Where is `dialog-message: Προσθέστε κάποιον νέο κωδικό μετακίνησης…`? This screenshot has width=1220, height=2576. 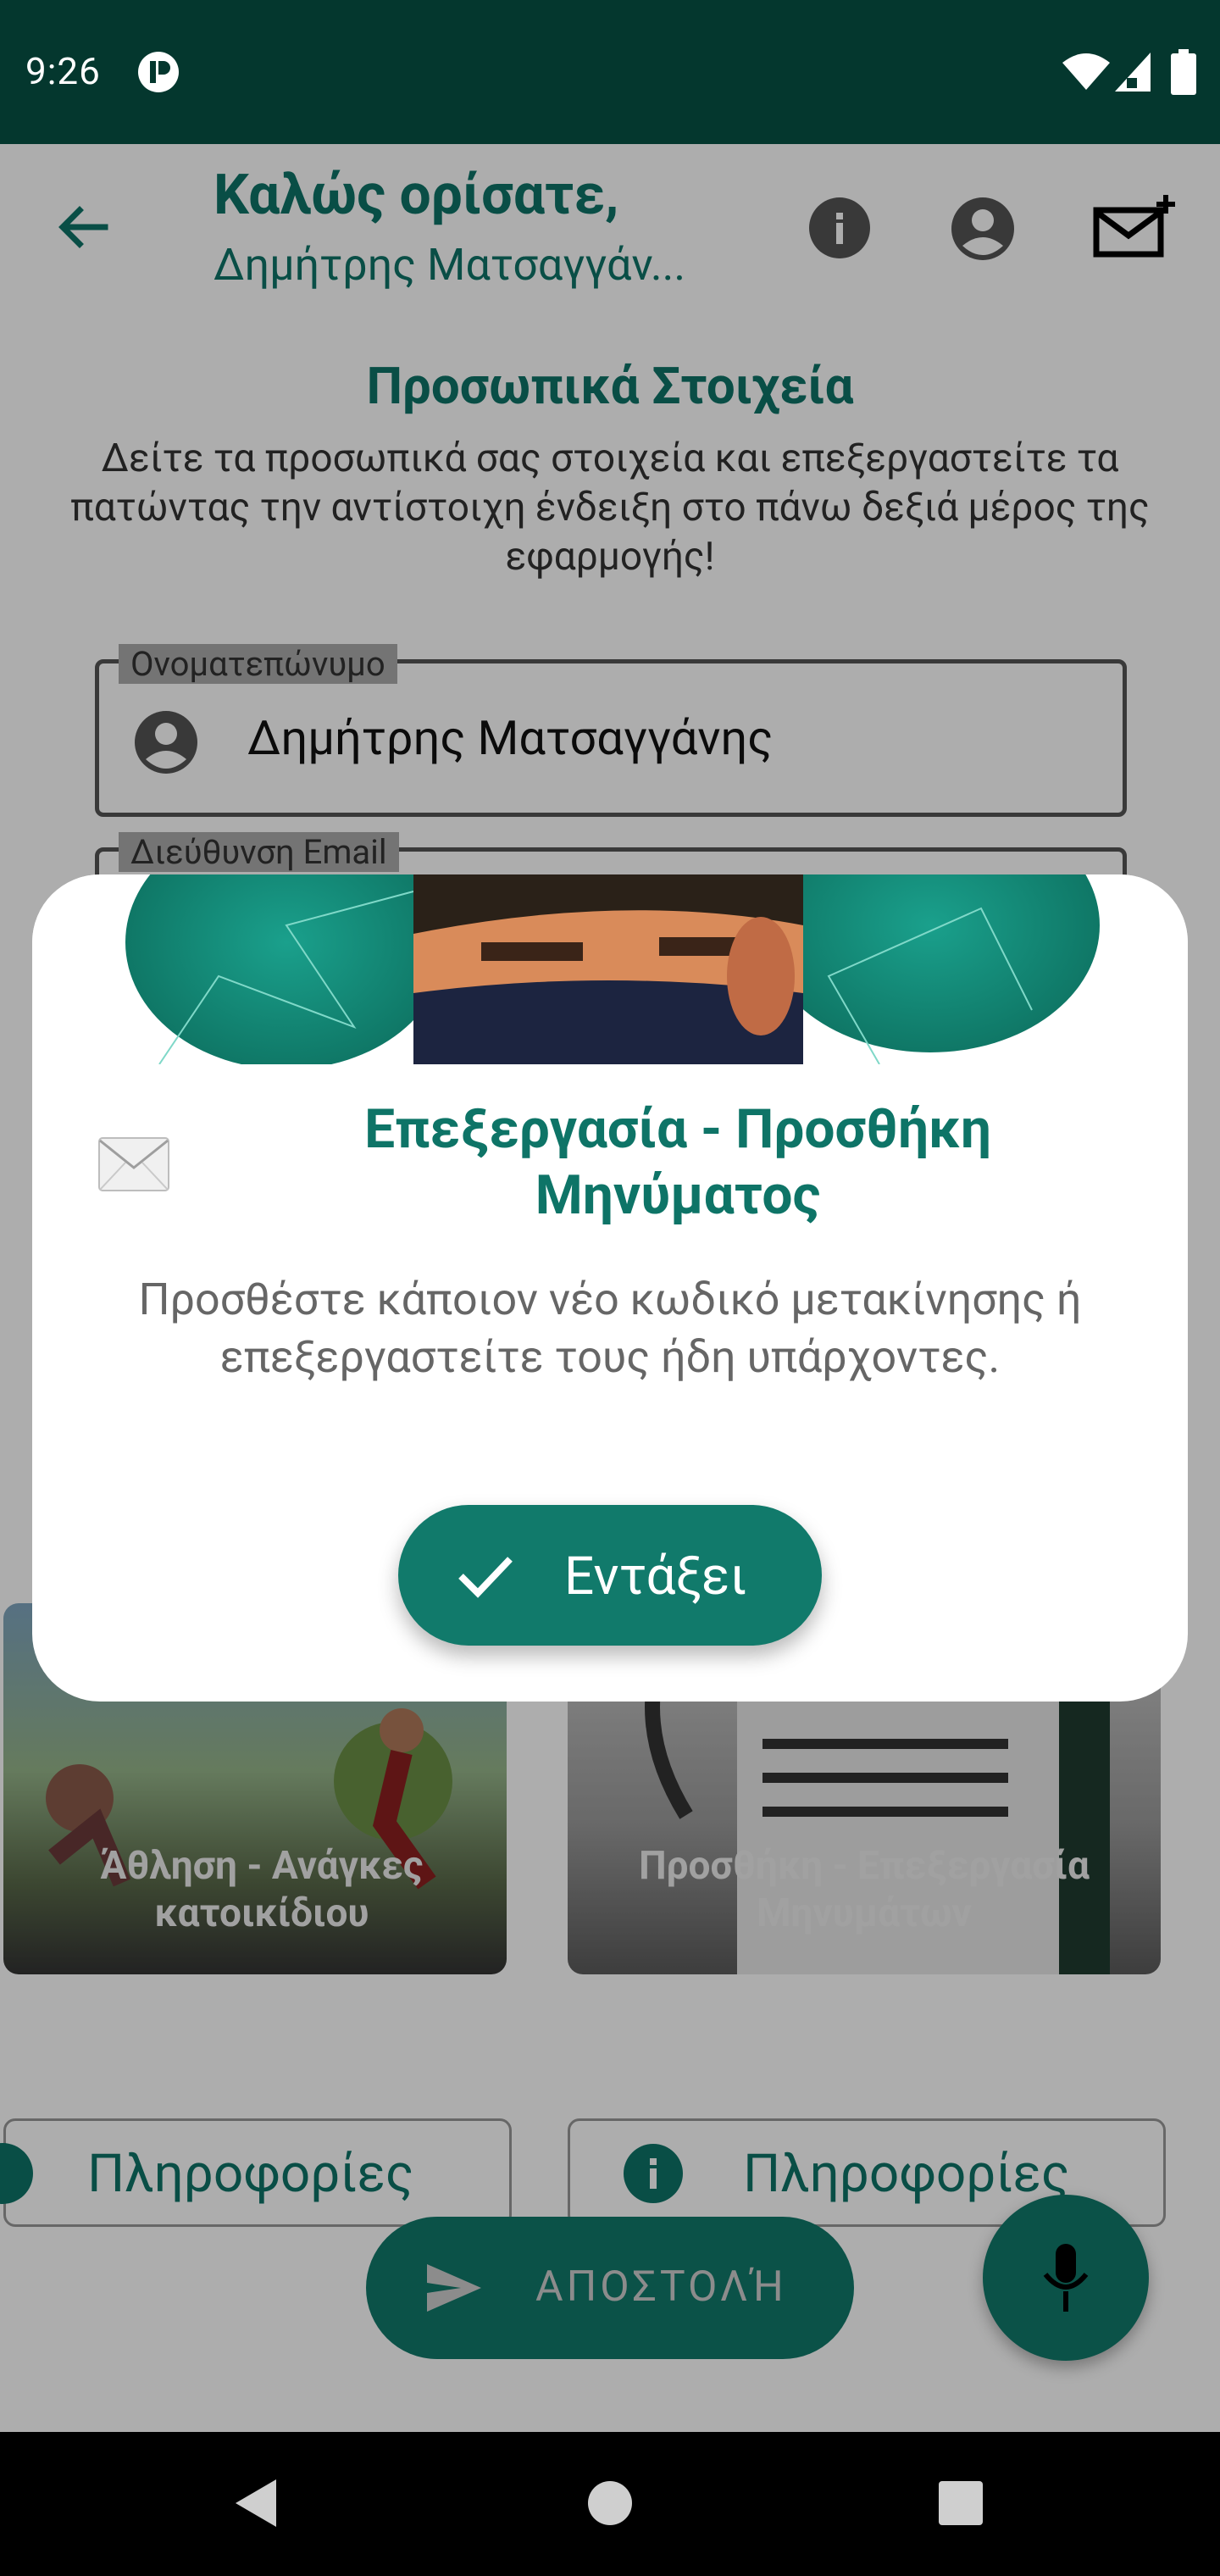
dialog-message: Προσθέστε κάποιον νέο κωδικό μετακίνησης… is located at coordinates (610, 1328).